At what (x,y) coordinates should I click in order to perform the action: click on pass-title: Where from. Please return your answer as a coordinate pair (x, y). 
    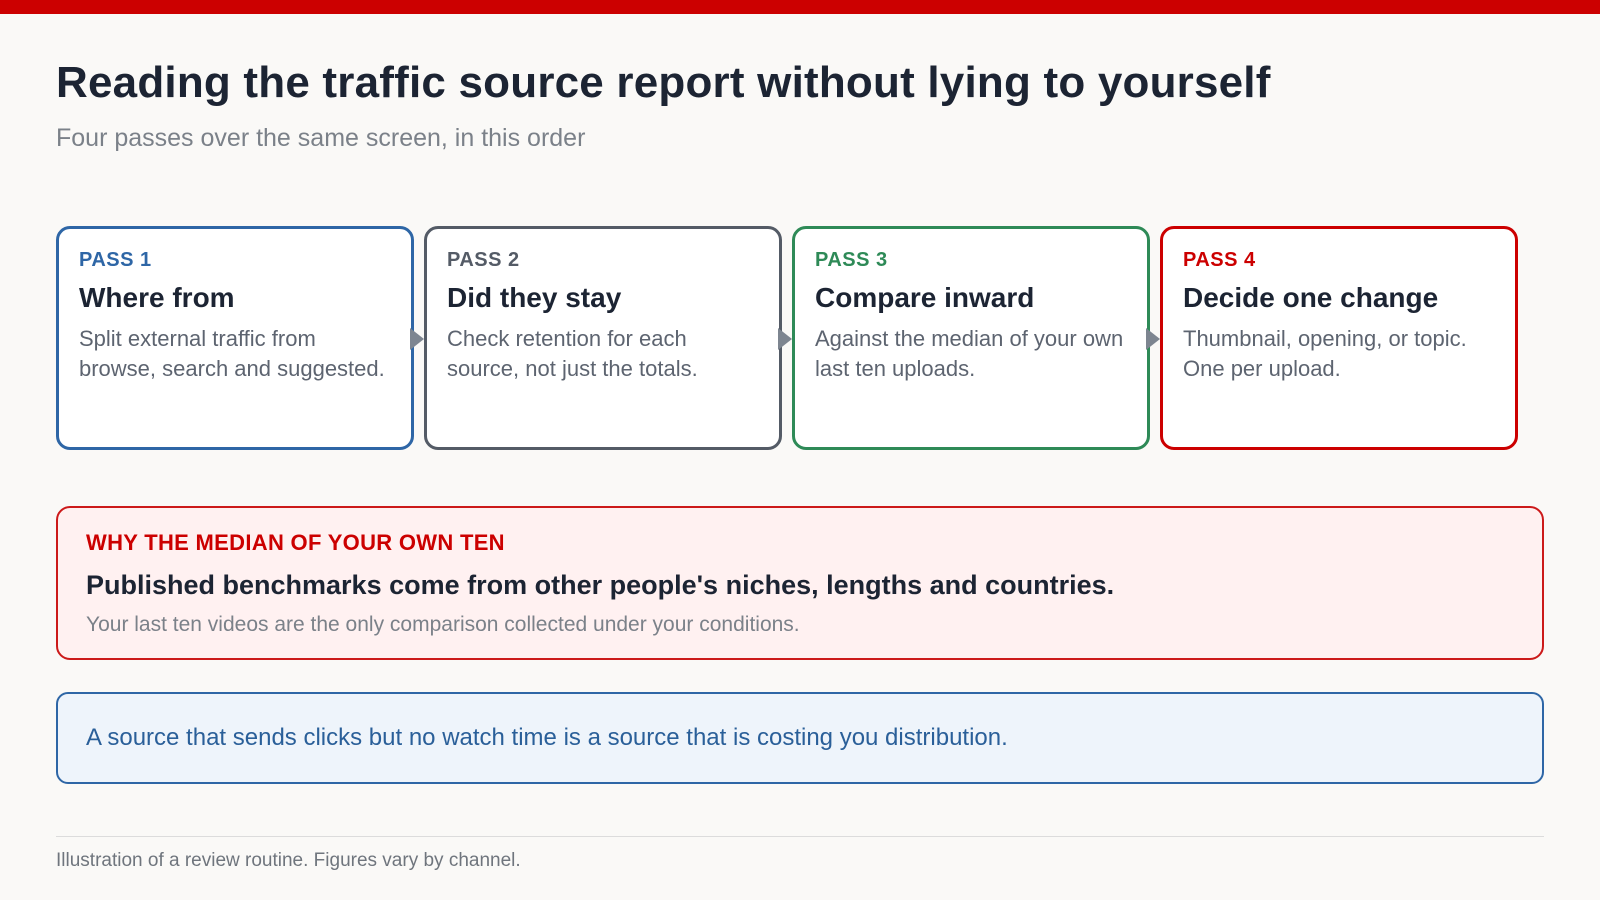
    Looking at the image, I should click on (157, 297).